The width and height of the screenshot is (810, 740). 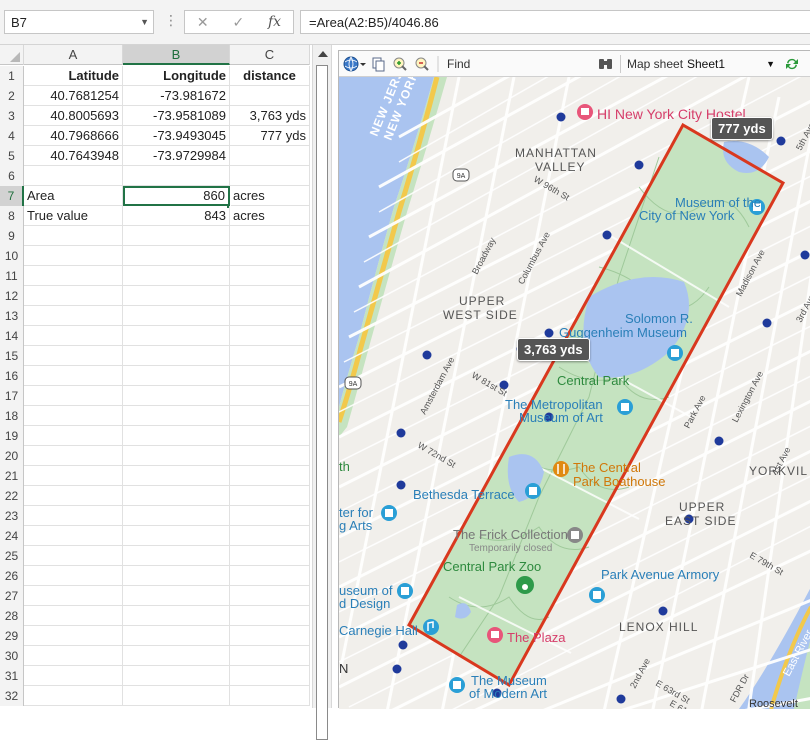 What do you see at coordinates (270, 456) in the screenshot?
I see `cell-c20` at bounding box center [270, 456].